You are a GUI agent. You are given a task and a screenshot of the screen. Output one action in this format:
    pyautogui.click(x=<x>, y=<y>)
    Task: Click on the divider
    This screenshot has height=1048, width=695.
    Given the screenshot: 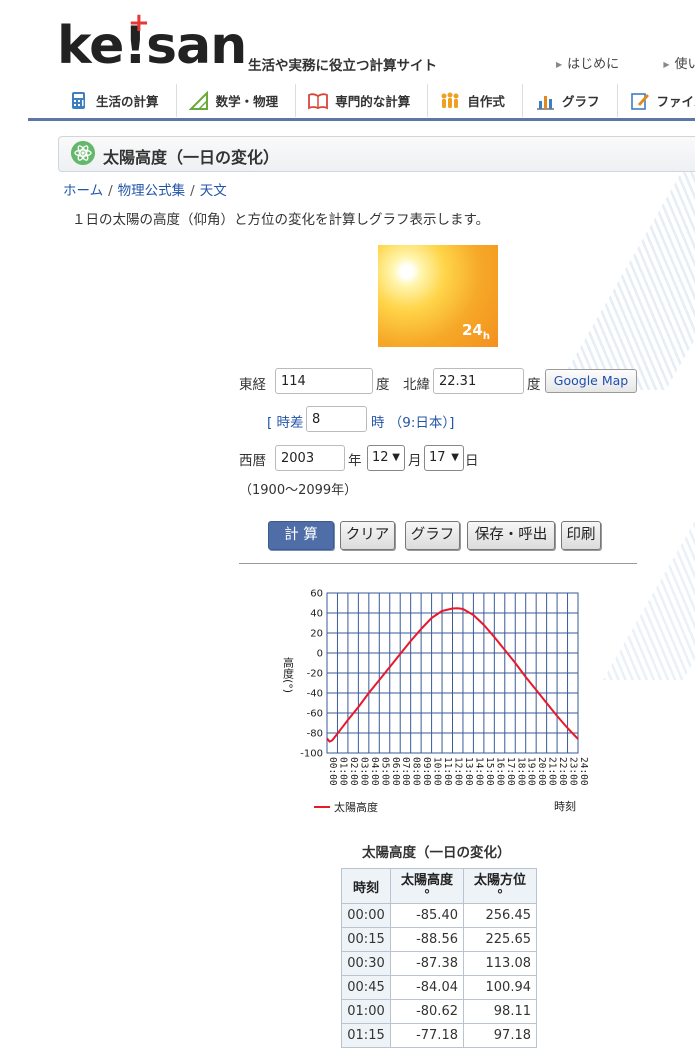 What is the action you would take?
    pyautogui.click(x=438, y=563)
    